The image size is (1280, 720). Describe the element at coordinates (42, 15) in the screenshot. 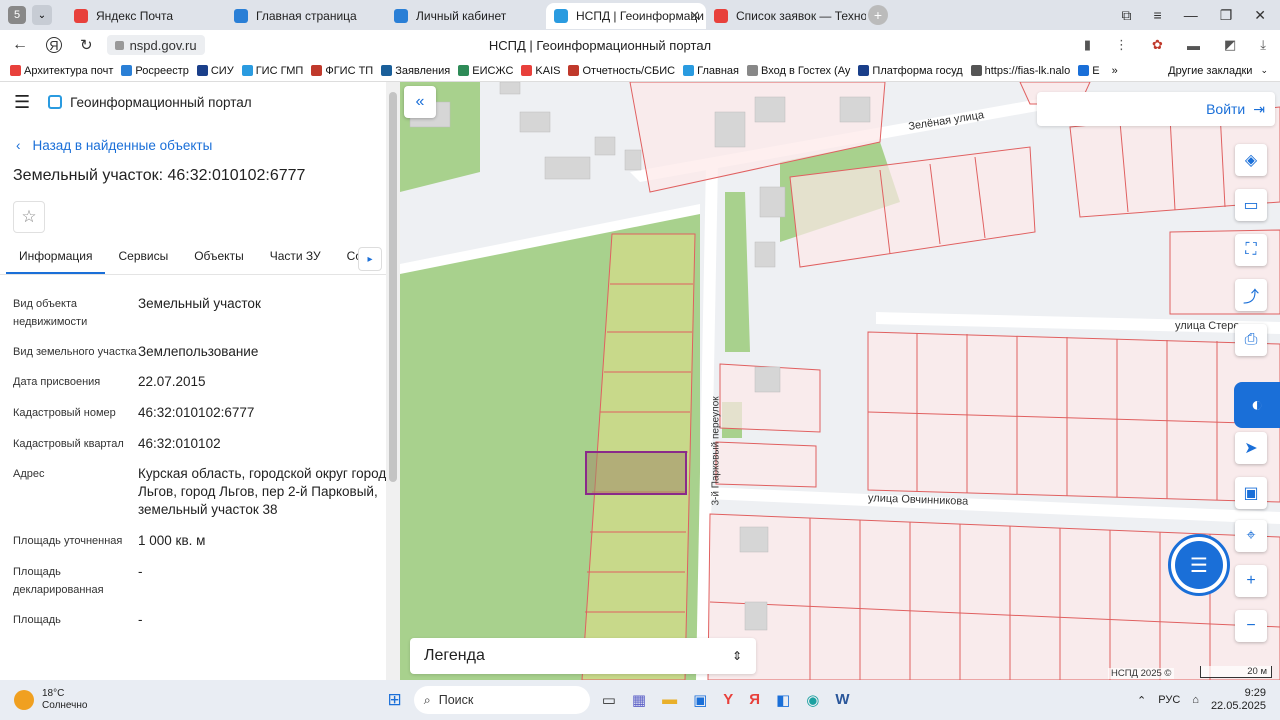

I see `tabs-menu-icon: ⌄` at that location.